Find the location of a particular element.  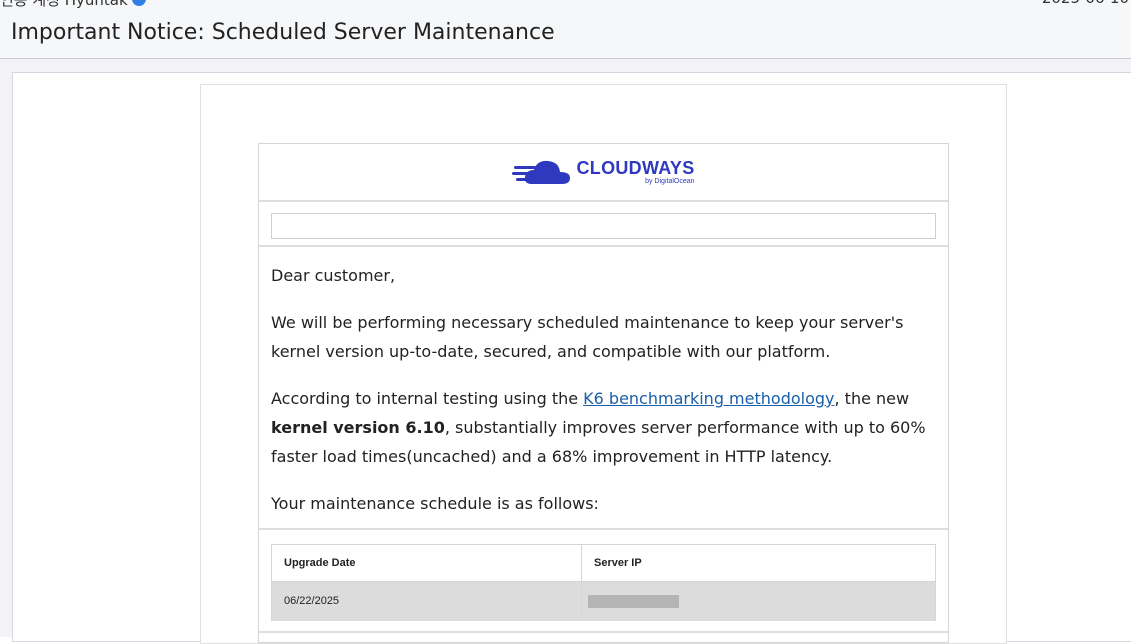

logo-row: CLOUDWAYS by DigitalOcean is located at coordinates (603, 173).